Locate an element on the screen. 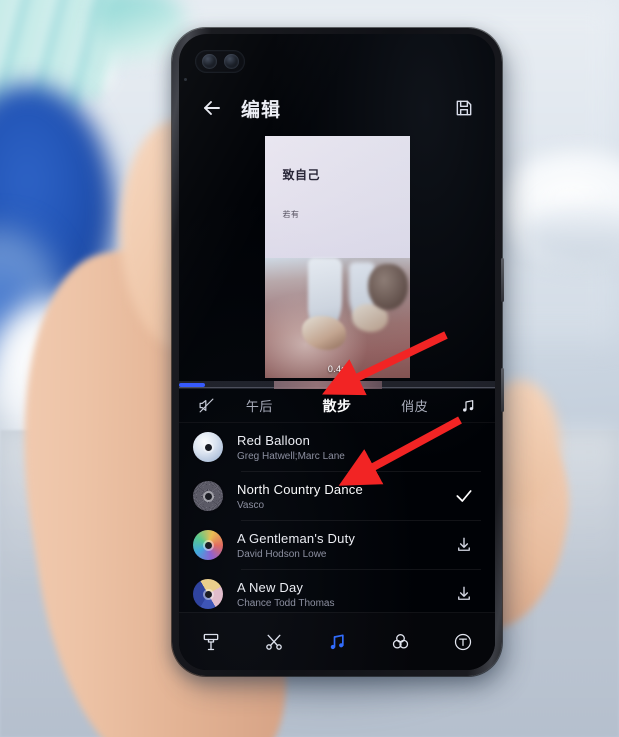 The height and width of the screenshot is (737, 619). song-artist: Vasco is located at coordinates (251, 505).